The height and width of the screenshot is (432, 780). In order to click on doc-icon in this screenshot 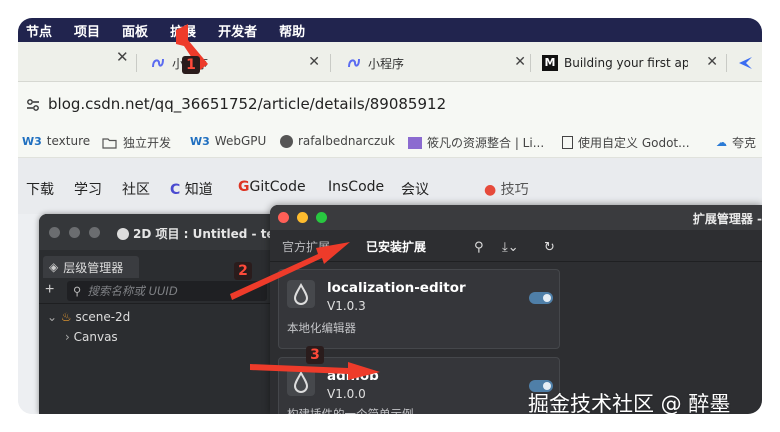, I will do `click(567, 142)`.